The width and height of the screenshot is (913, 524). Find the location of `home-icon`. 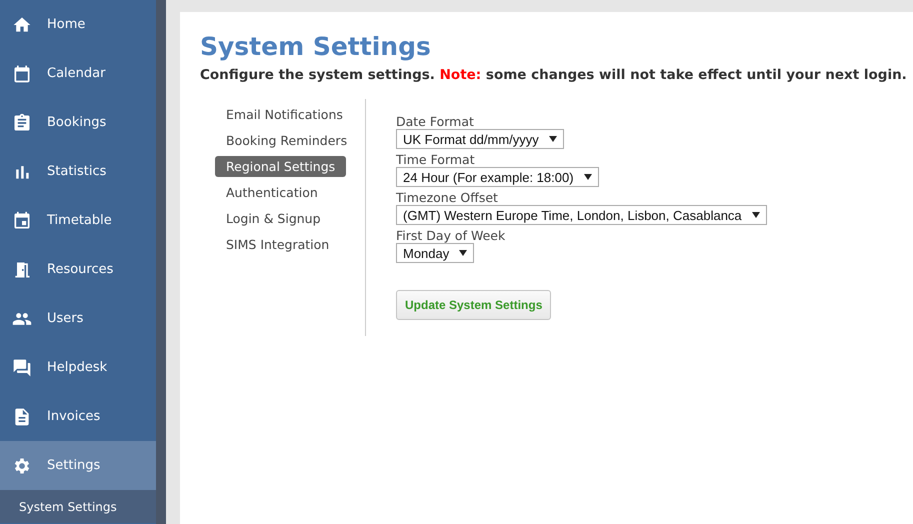

home-icon is located at coordinates (22, 24).